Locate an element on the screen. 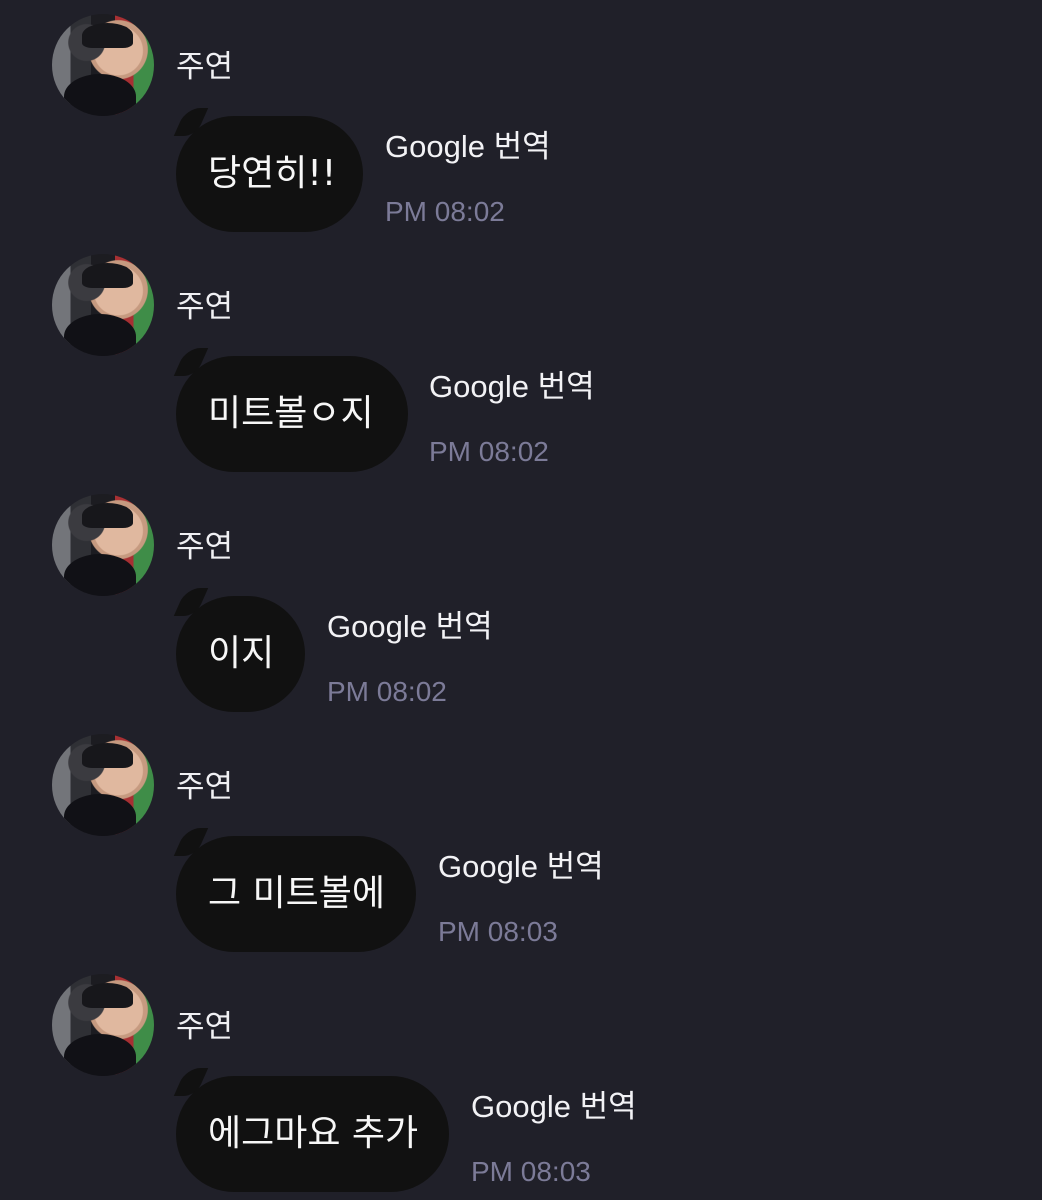 This screenshot has height=1200, width=1042. message-bubble: 미트볼ㅇ지 is located at coordinates (292, 414).